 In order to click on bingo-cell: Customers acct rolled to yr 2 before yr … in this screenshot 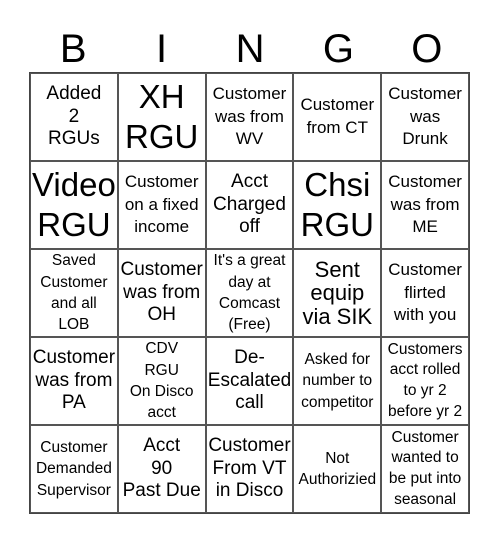, I will do `click(425, 381)`.